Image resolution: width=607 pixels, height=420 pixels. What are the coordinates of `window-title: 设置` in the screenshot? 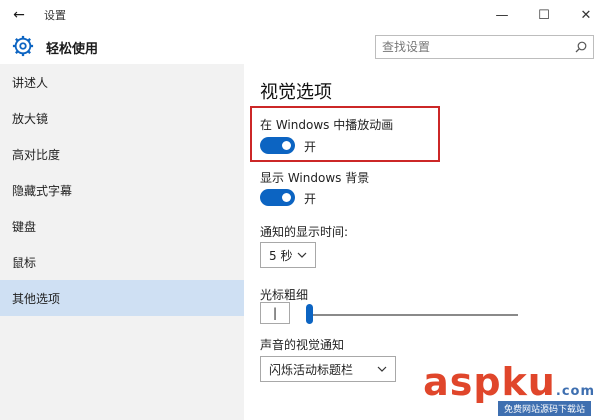 It's located at (55, 15).